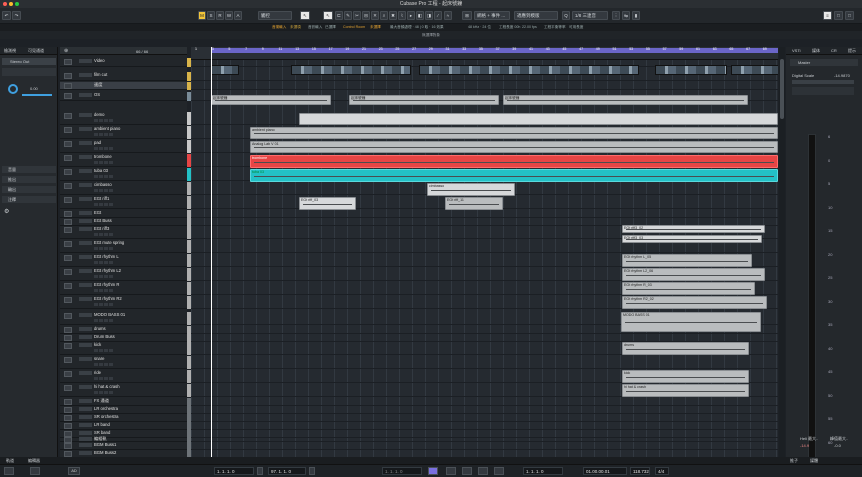 The image size is (862, 477). Describe the element at coordinates (211, 15) in the screenshot. I see `solo-mode-button: S` at that location.